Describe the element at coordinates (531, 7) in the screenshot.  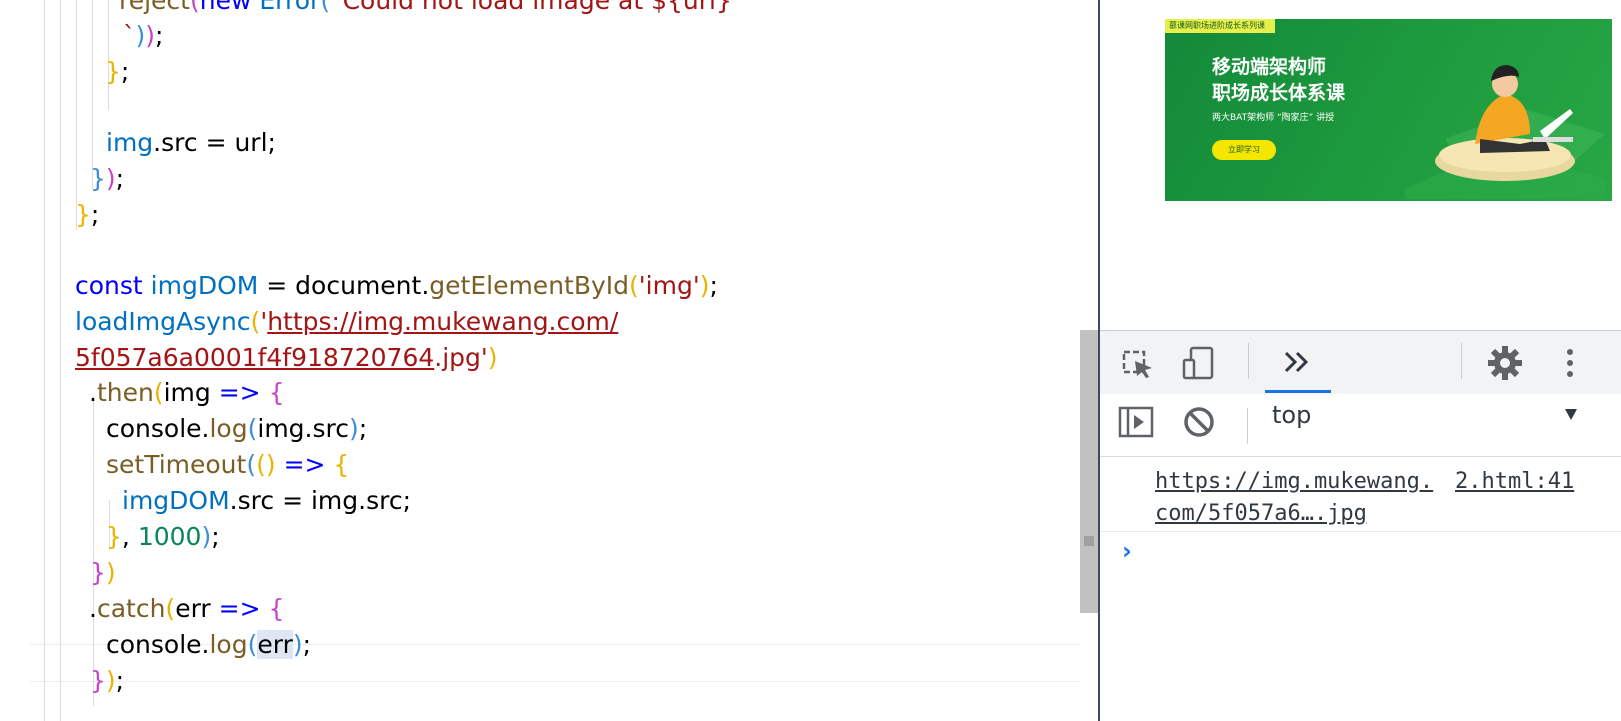
I see `code-token: `Could not load image at ${url}` at that location.